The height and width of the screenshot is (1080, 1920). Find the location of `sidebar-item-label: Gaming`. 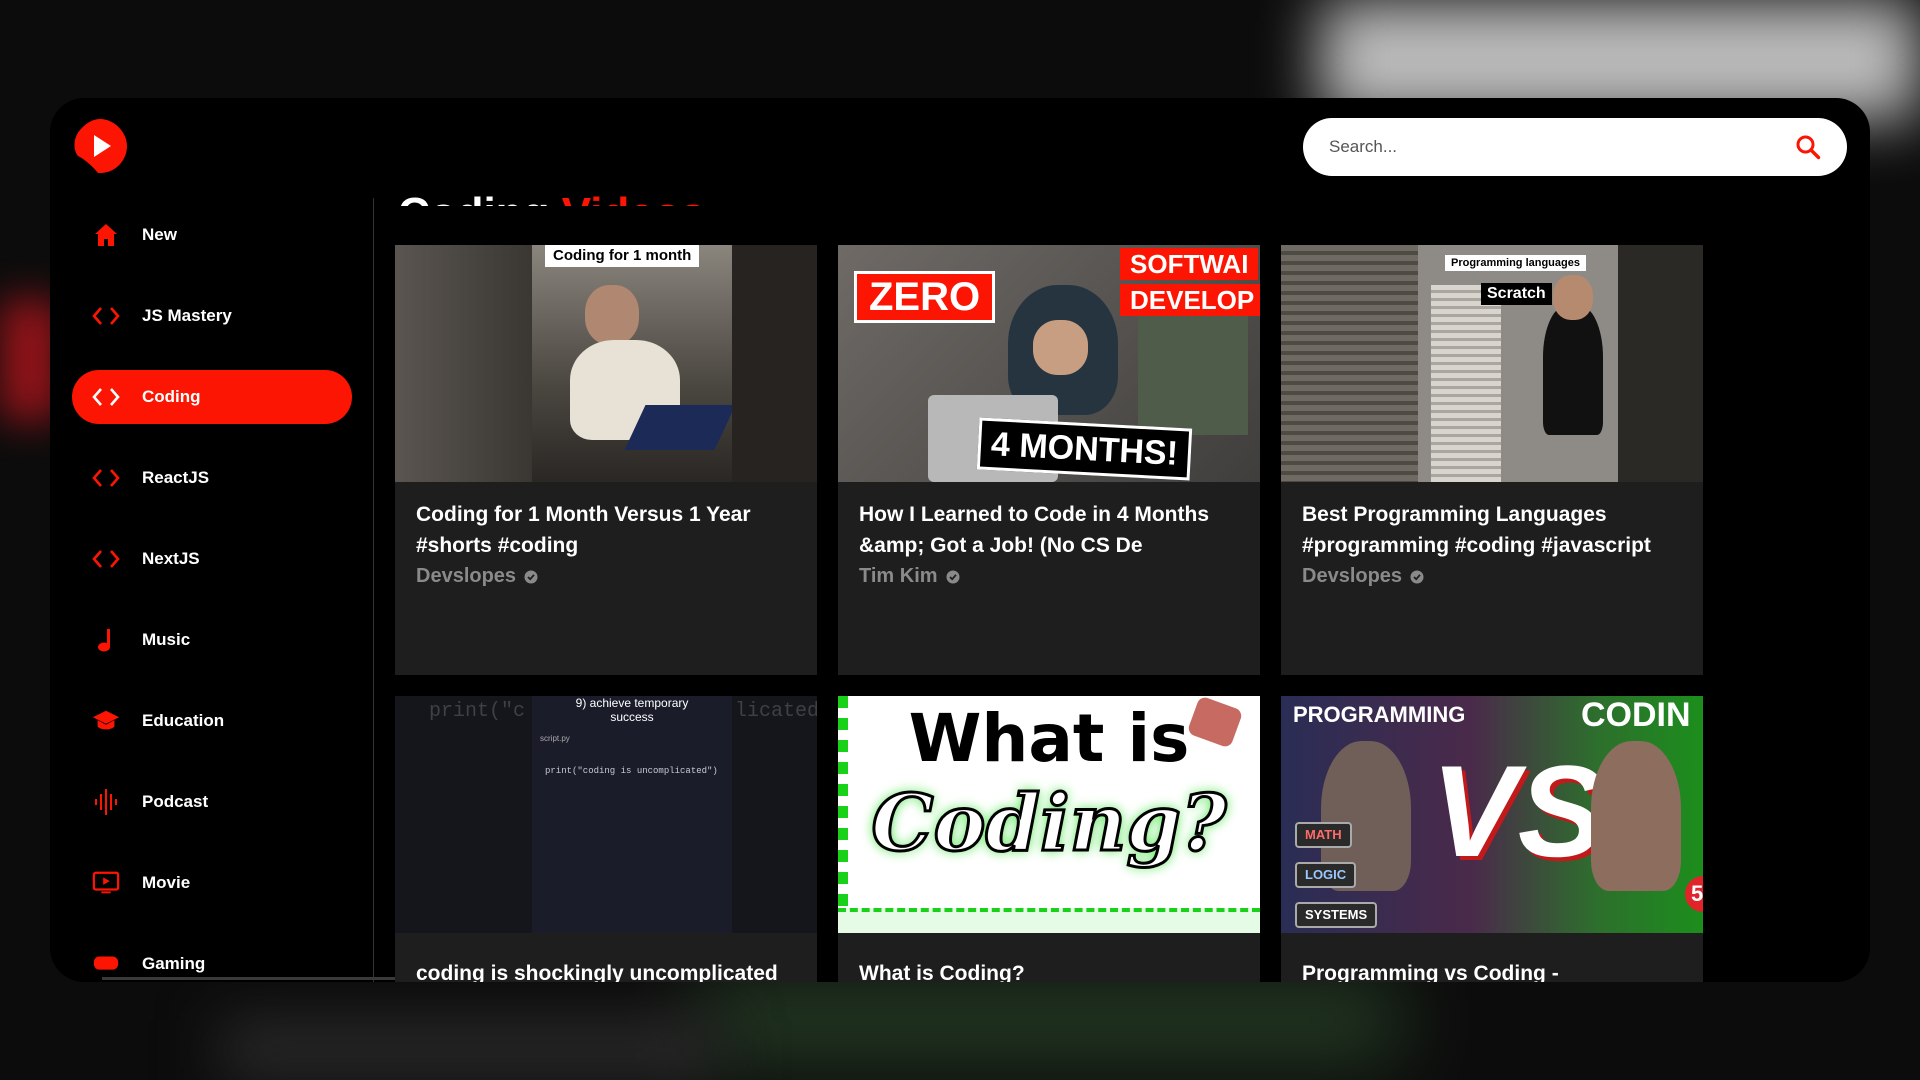

sidebar-item-label: Gaming is located at coordinates (174, 963).